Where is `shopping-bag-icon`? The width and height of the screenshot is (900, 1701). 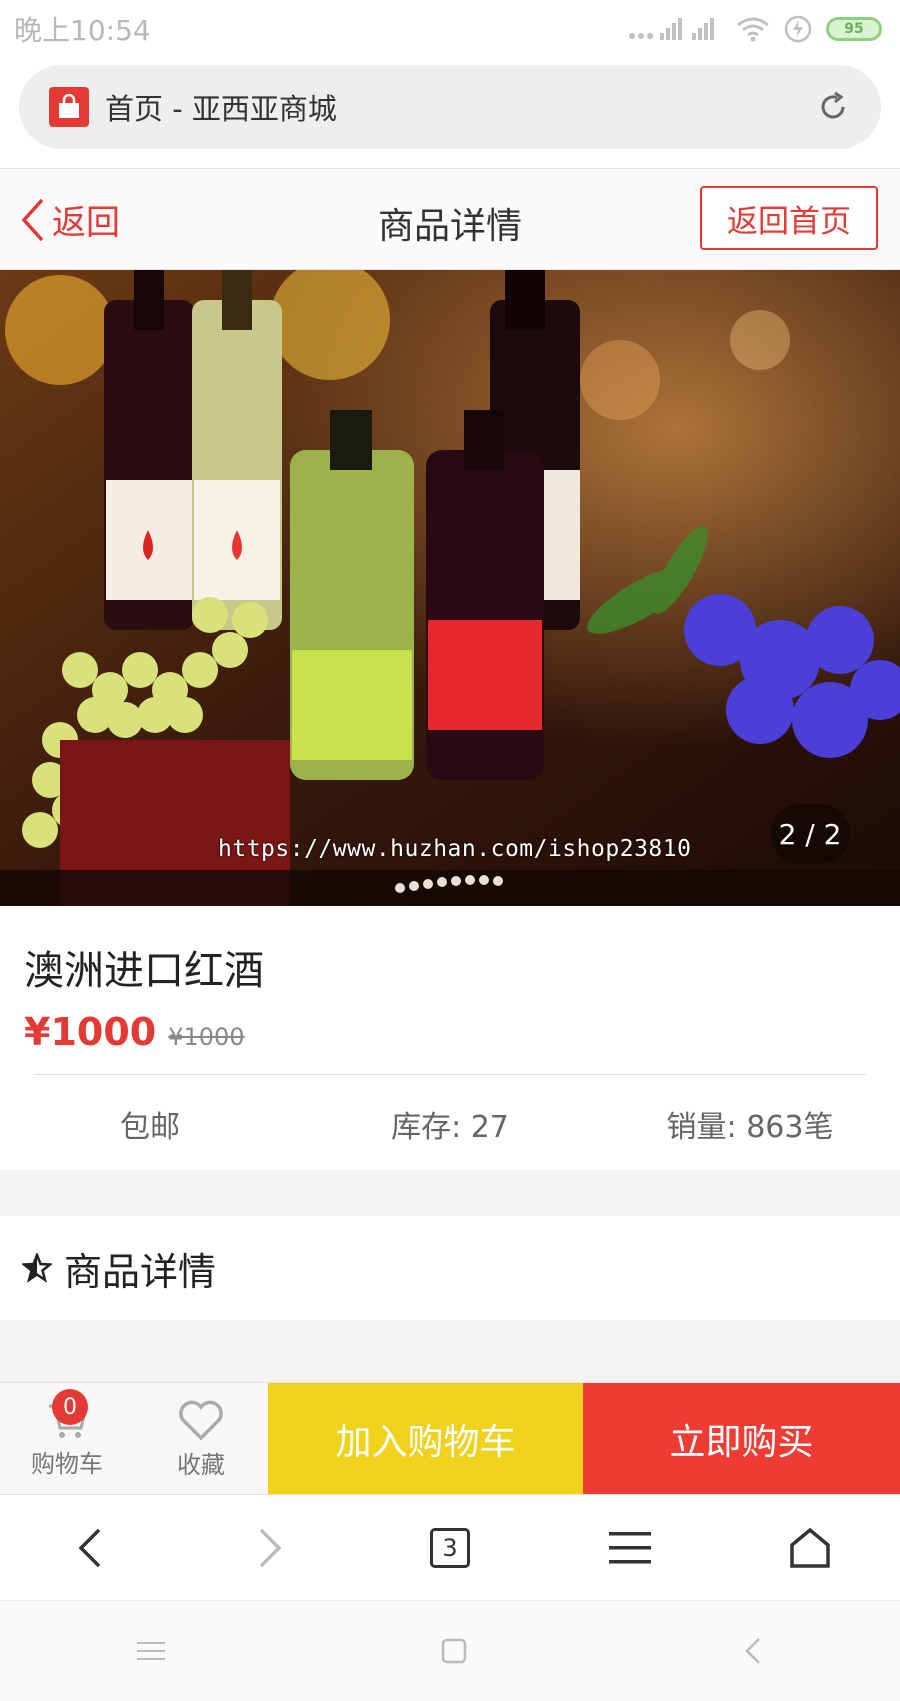
shopping-bag-icon is located at coordinates (69, 107).